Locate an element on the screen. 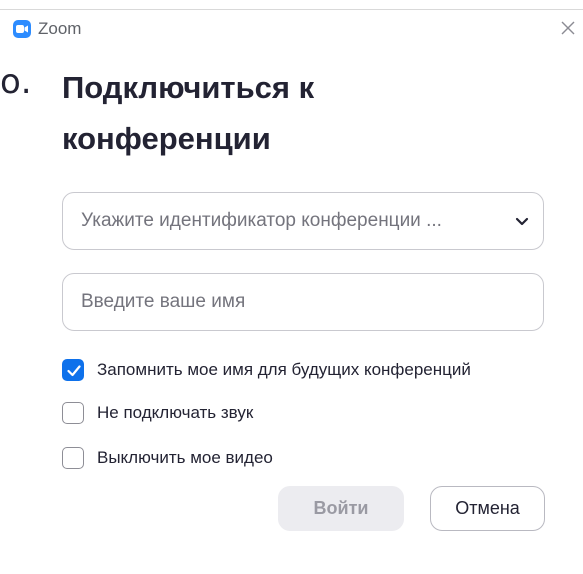 This screenshot has width=583, height=574. window-top-border is located at coordinates (291, 9).